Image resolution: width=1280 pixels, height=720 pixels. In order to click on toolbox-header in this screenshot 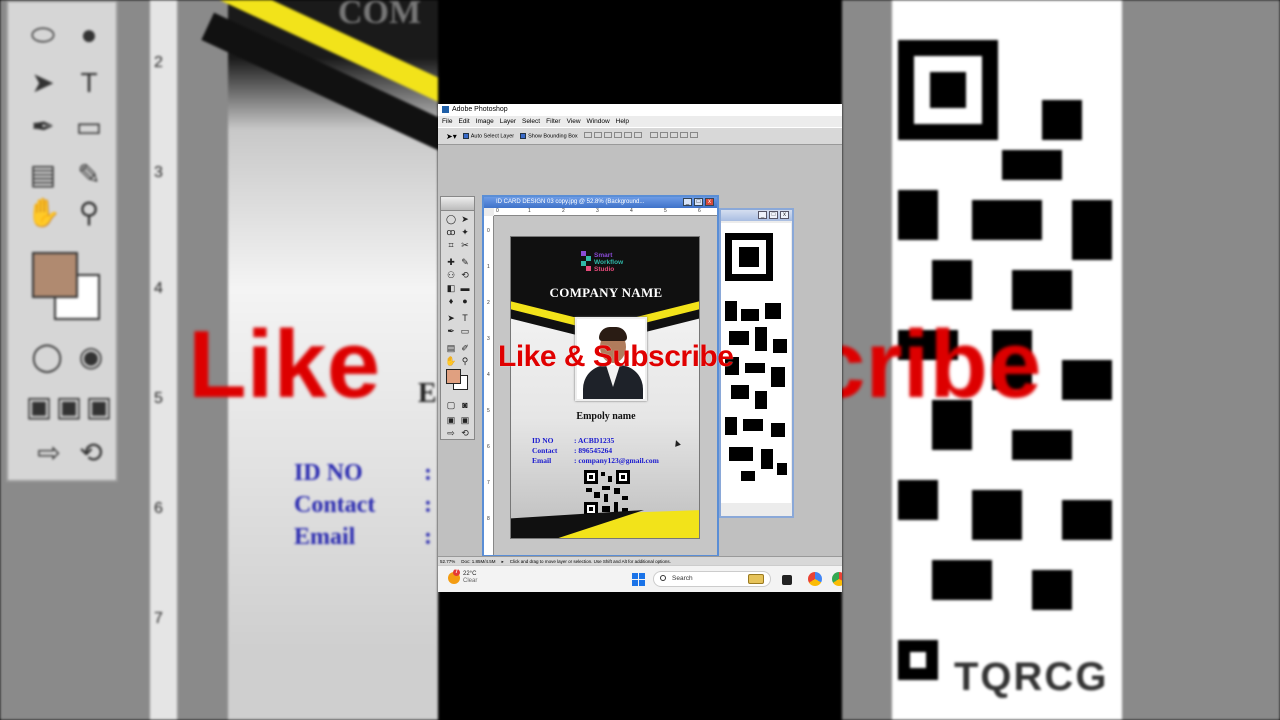, I will do `click(457, 204)`.